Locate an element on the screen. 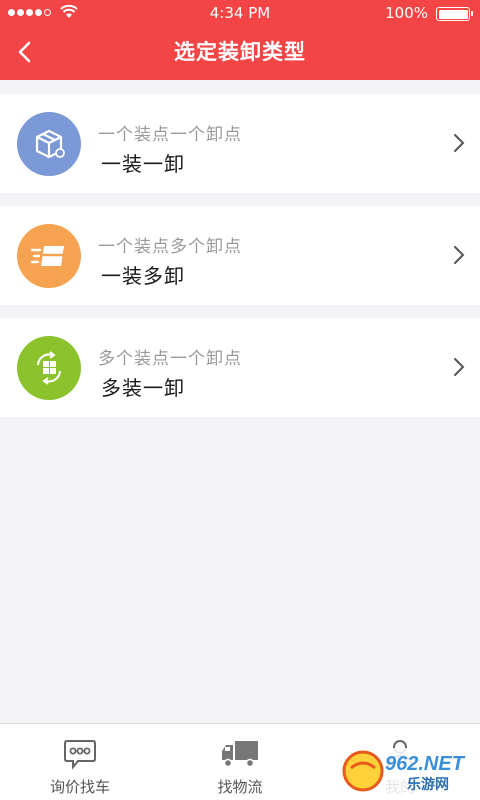 The image size is (480, 800). option-subtitle: 一个装点多个卸点 is located at coordinates (170, 247).